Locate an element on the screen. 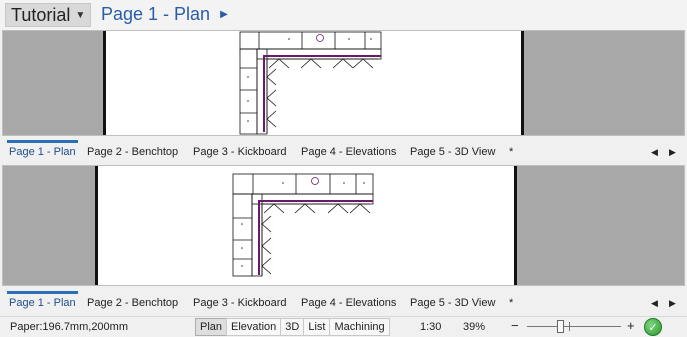  view-3d-button: 3D is located at coordinates (292, 327).